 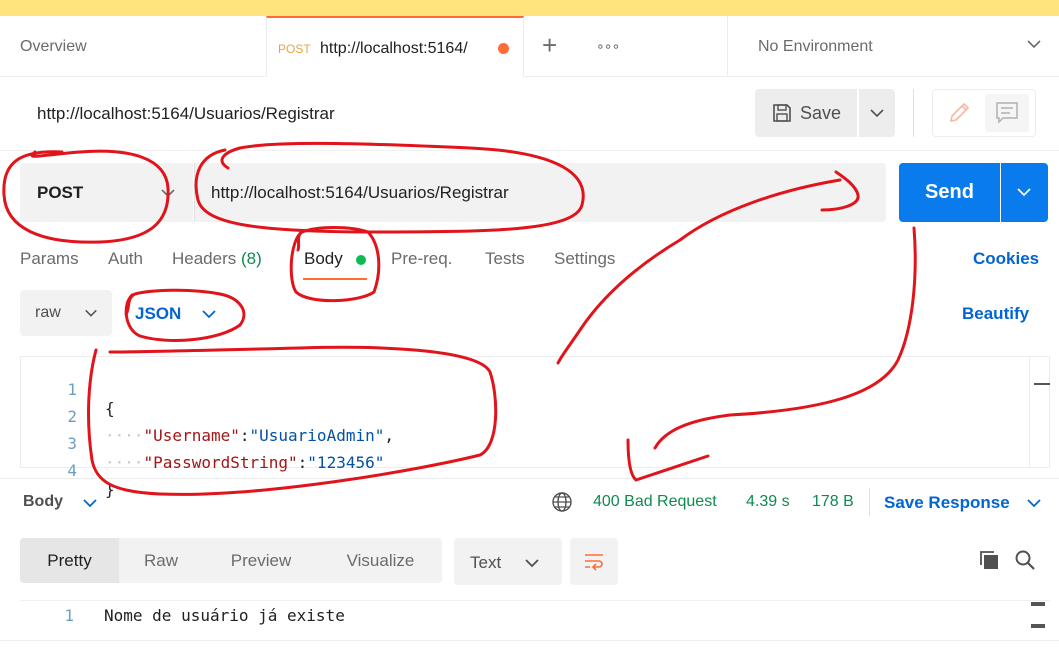 I want to click on tab-headers: Headers (8), so click(x=217, y=259).